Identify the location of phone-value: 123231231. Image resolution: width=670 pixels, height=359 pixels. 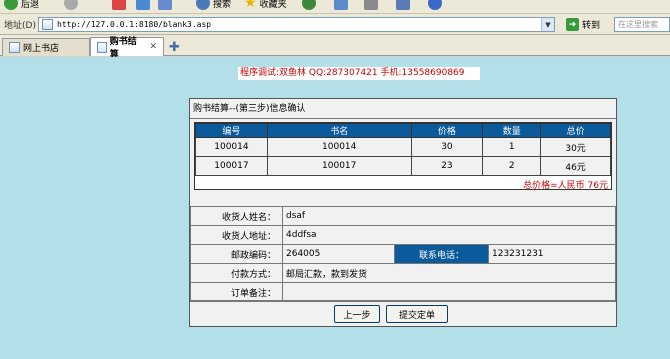
(552, 254).